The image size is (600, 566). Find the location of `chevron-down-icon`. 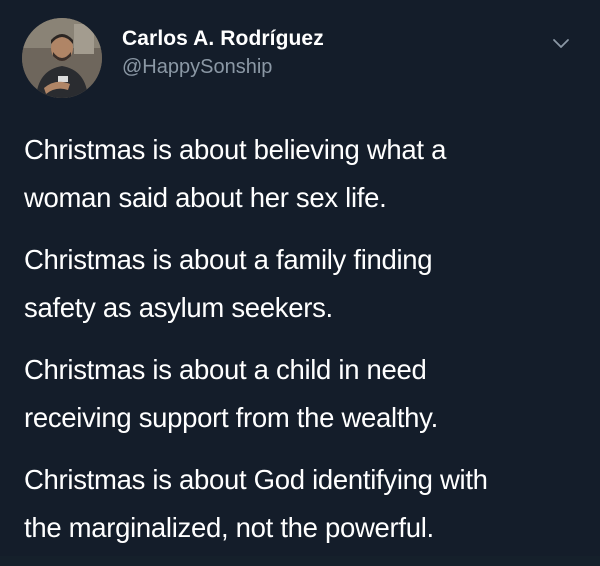

chevron-down-icon is located at coordinates (561, 43).